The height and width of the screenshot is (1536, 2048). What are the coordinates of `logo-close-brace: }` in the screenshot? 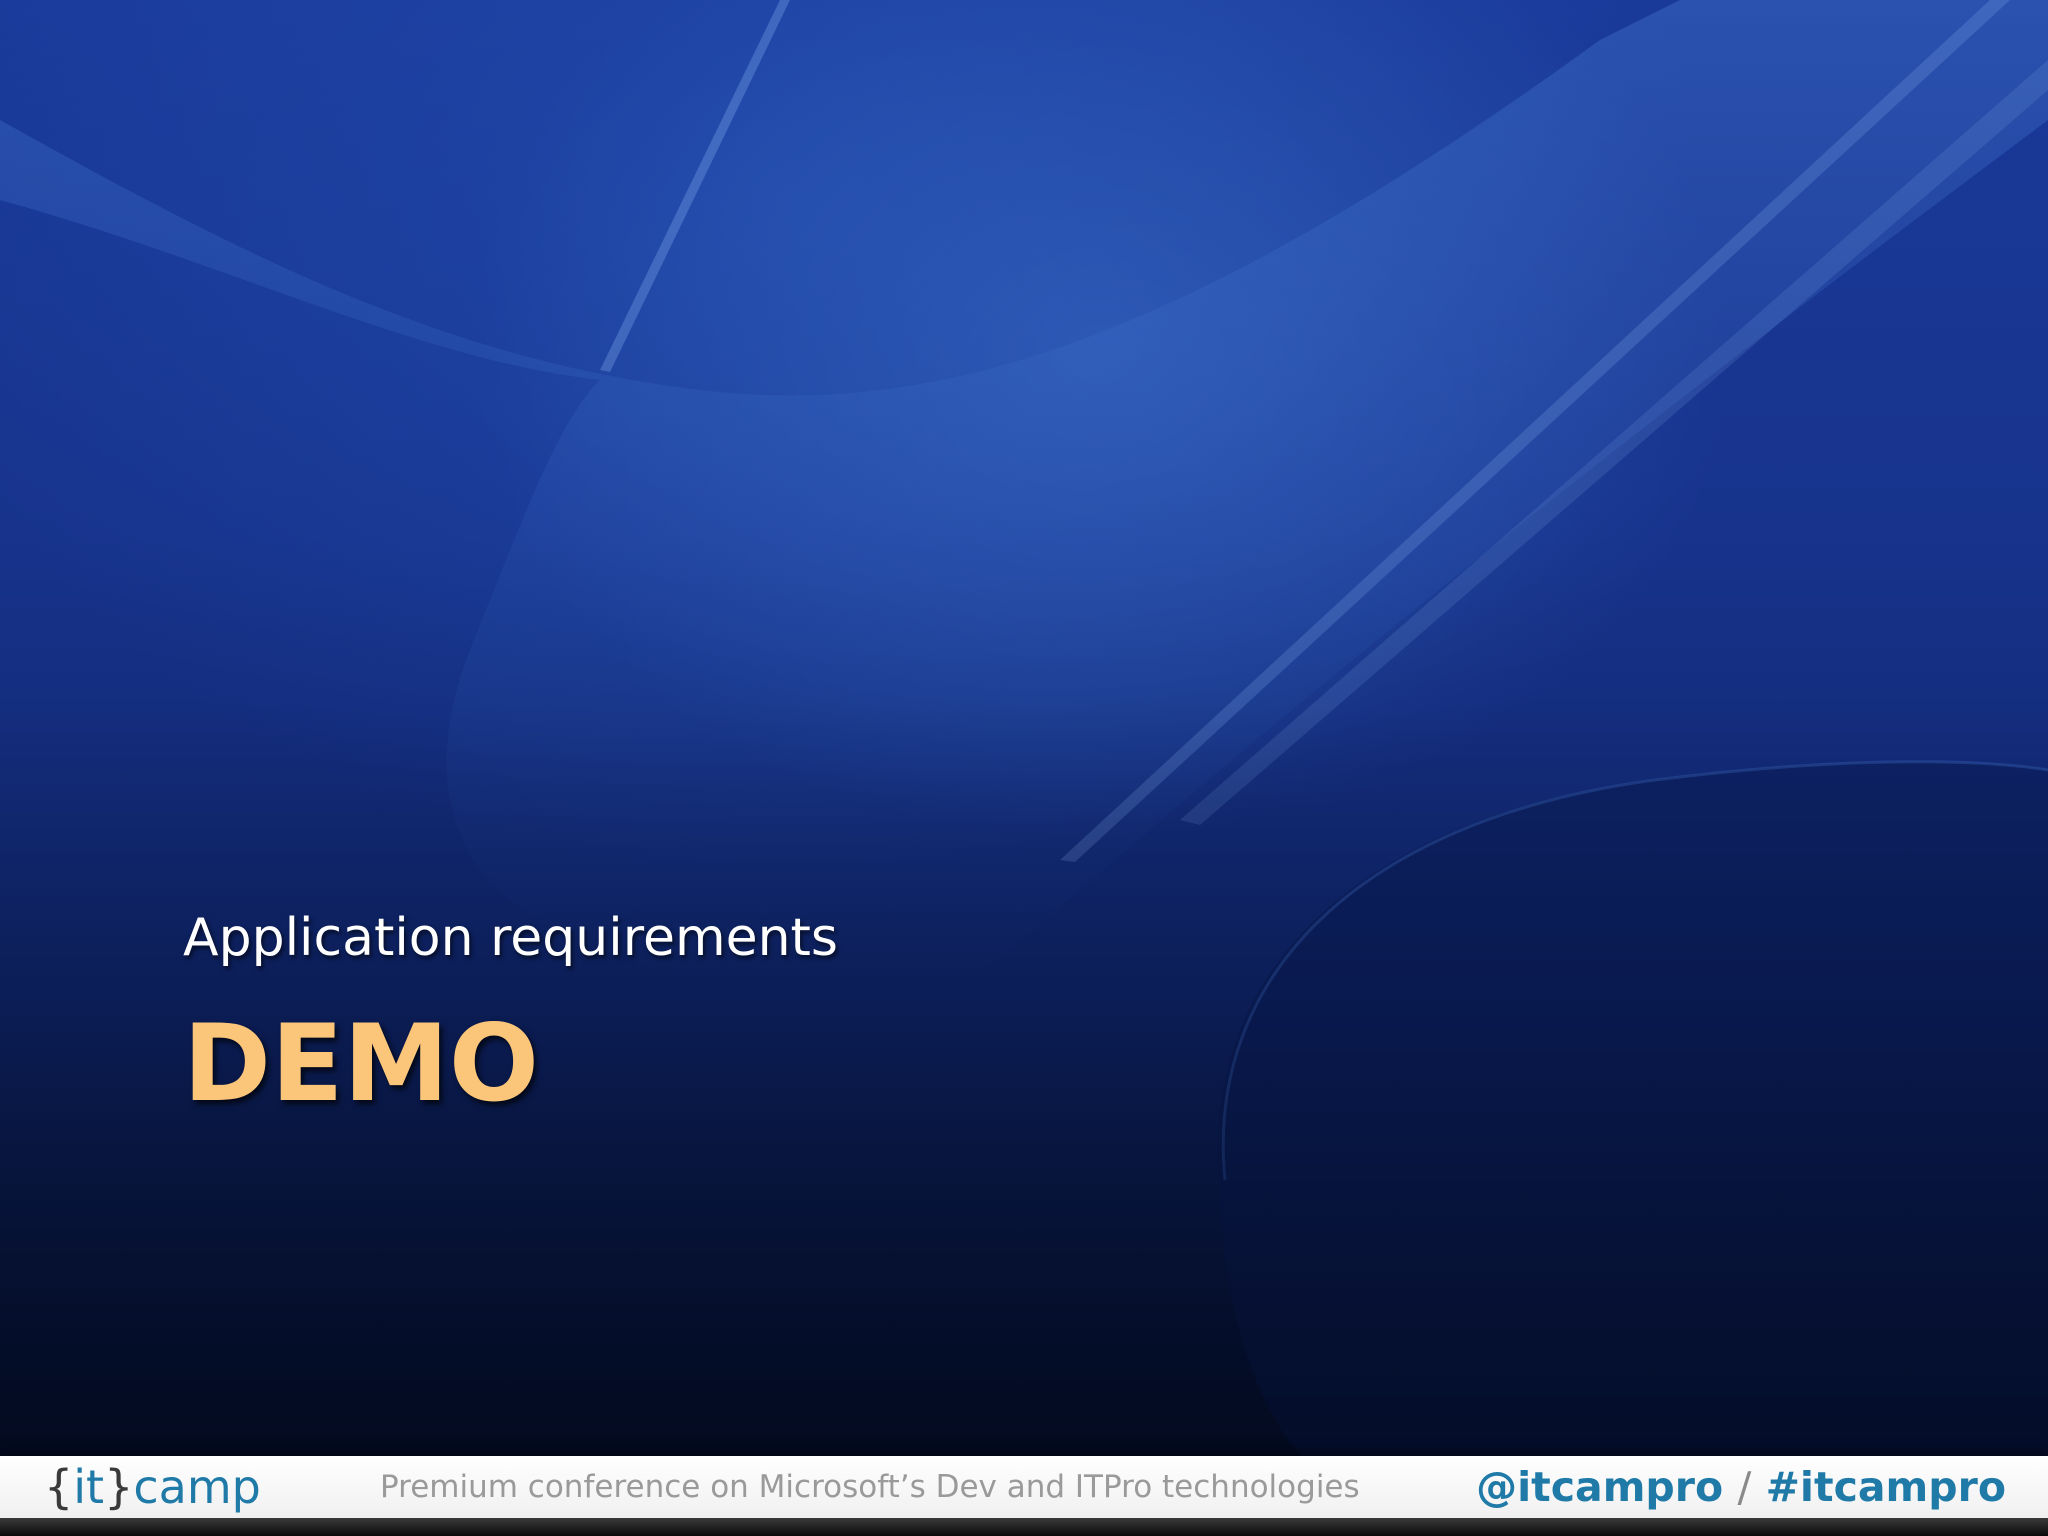 It's located at (119, 1487).